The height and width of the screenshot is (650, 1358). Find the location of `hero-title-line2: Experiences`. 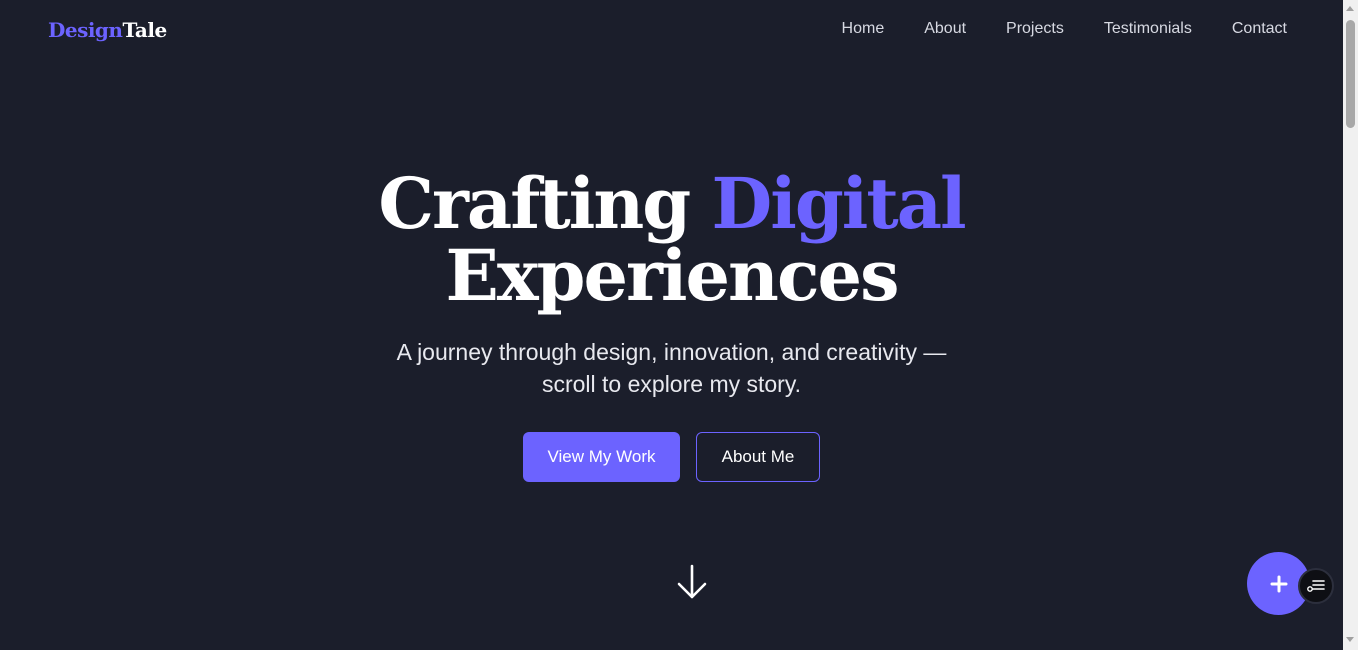

hero-title-line2: Experiences is located at coordinates (672, 275).